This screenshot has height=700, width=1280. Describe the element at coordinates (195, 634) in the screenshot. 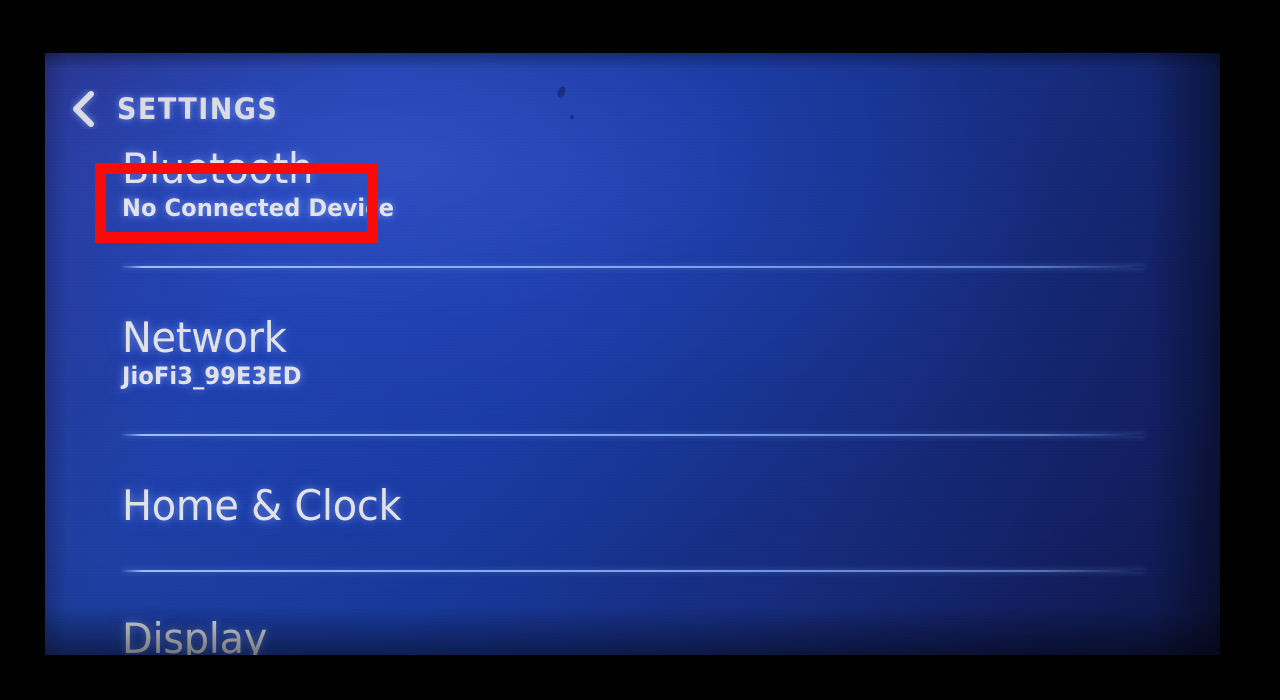

I see `list-item-title: Display` at that location.